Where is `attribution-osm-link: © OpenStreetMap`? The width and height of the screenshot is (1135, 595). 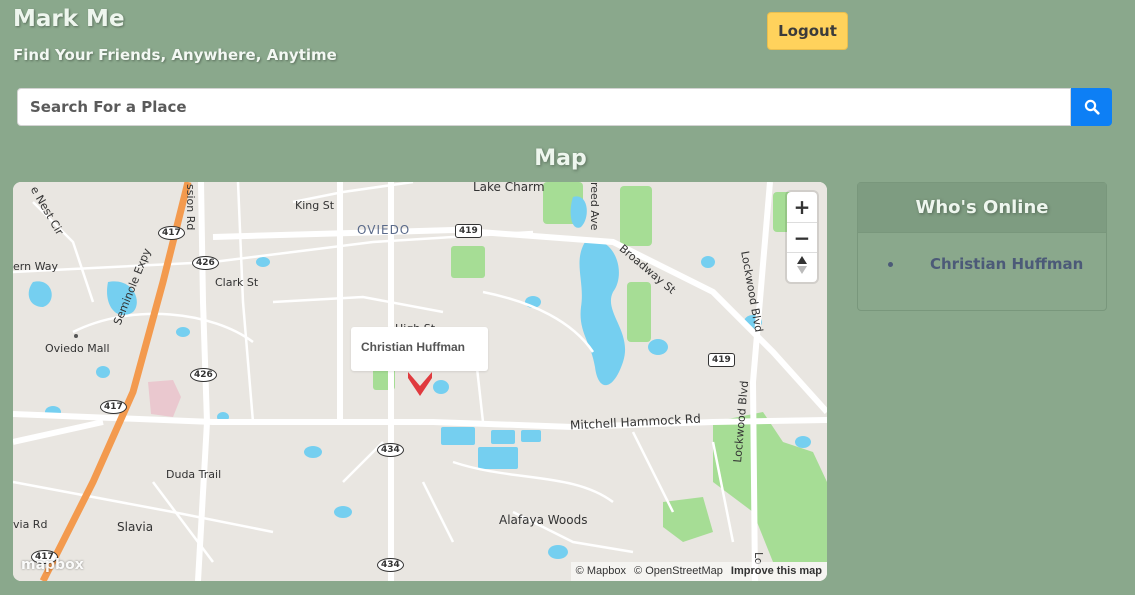 attribution-osm-link: © OpenStreetMap is located at coordinates (678, 571).